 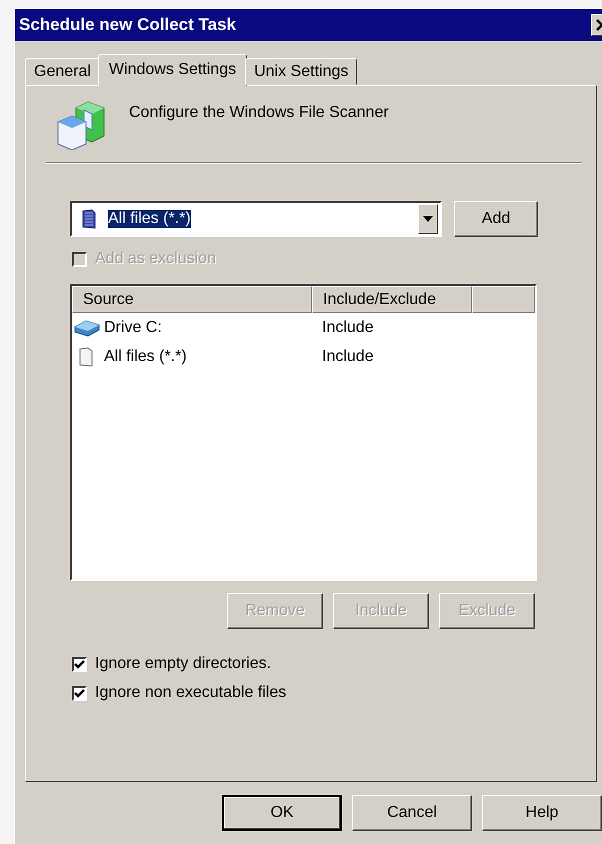 I want to click on caret-icon, so click(x=428, y=219).